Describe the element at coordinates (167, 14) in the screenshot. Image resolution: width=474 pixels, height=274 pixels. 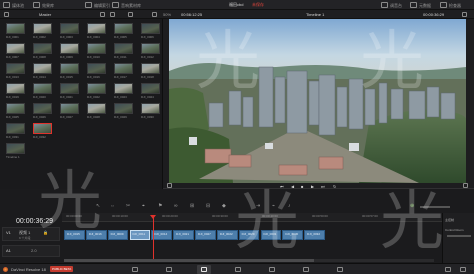
I see `zoom-level: 50%` at that location.